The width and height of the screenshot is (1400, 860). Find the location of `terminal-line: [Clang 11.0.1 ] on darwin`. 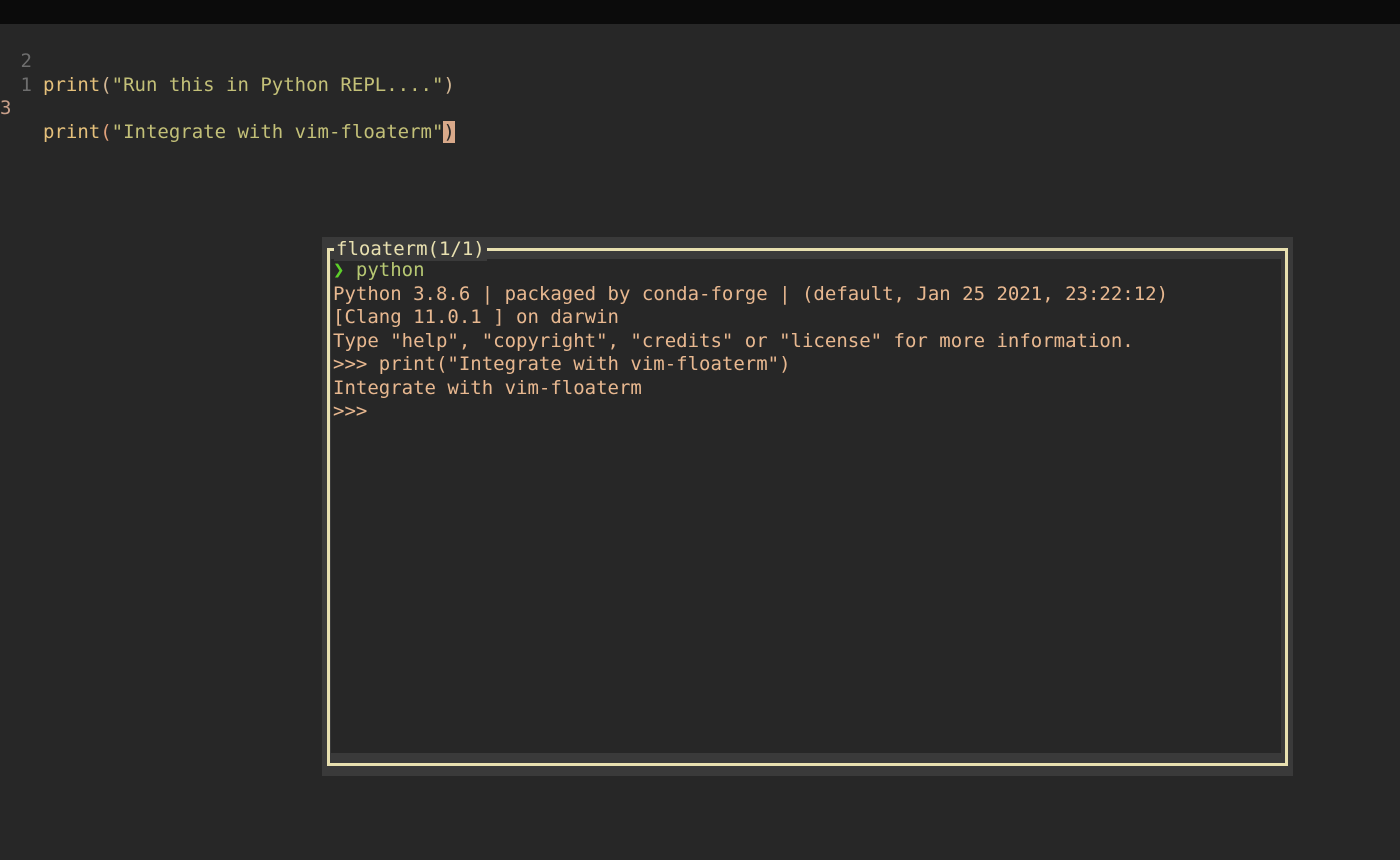

terminal-line: [Clang 11.0.1 ] on darwin is located at coordinates (476, 317).